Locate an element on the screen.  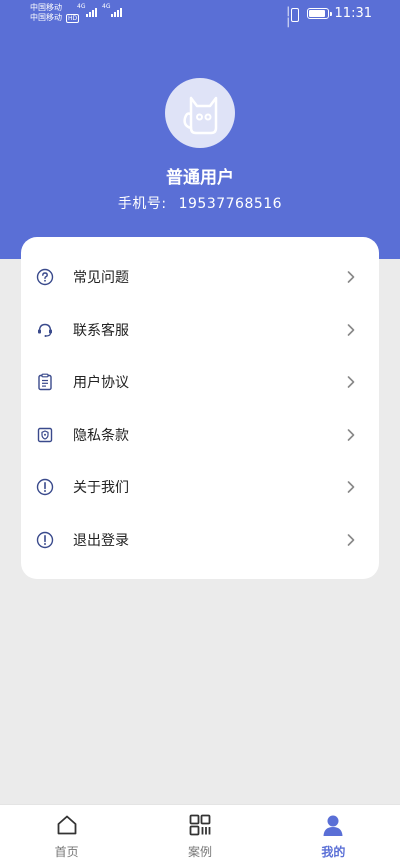
tab-label: 首页 is located at coordinates (66, 852).